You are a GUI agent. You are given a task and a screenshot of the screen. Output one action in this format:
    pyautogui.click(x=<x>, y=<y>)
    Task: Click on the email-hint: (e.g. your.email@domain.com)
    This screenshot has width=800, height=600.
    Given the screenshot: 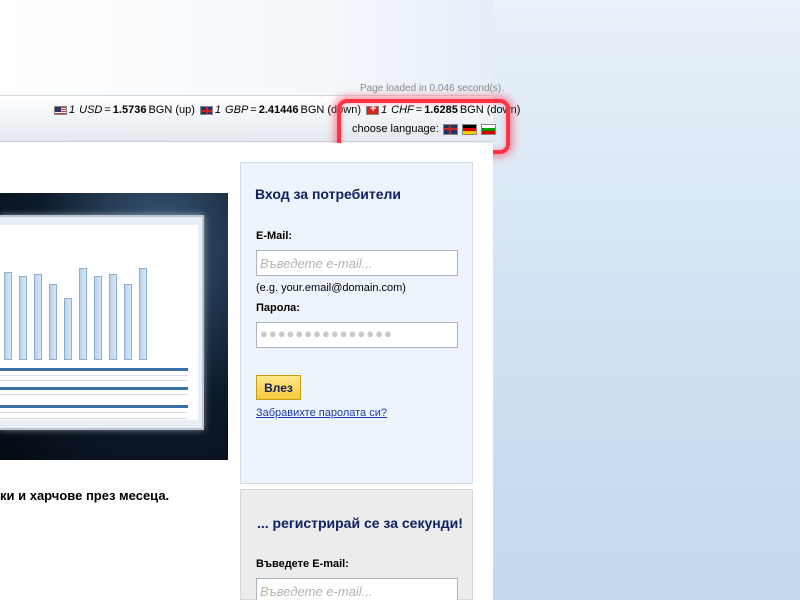 What is the action you would take?
    pyautogui.click(x=331, y=288)
    